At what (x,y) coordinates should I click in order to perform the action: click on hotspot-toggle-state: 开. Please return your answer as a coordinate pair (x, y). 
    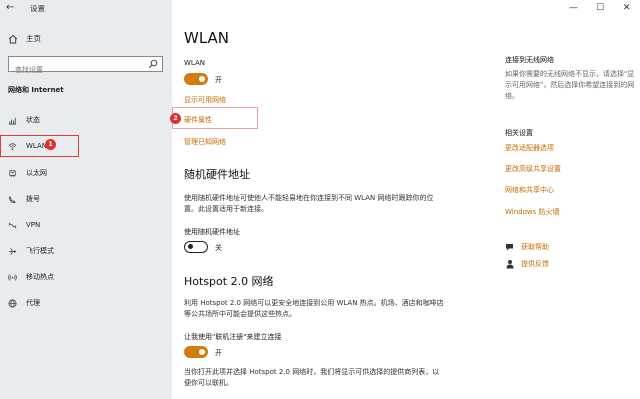
    Looking at the image, I should click on (218, 353).